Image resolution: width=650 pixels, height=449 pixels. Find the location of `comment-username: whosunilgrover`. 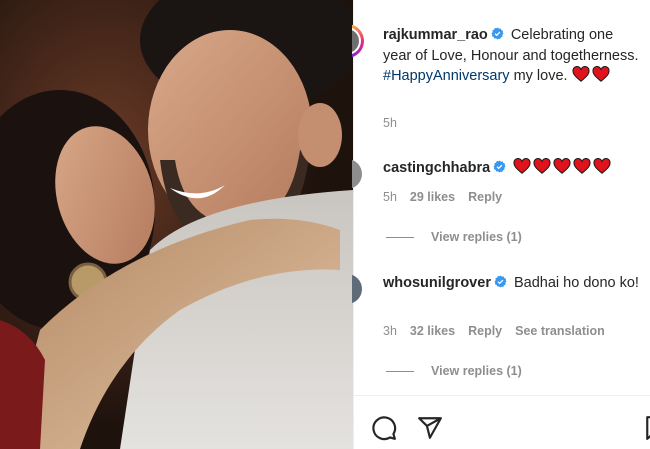

comment-username: whosunilgrover is located at coordinates (437, 283).